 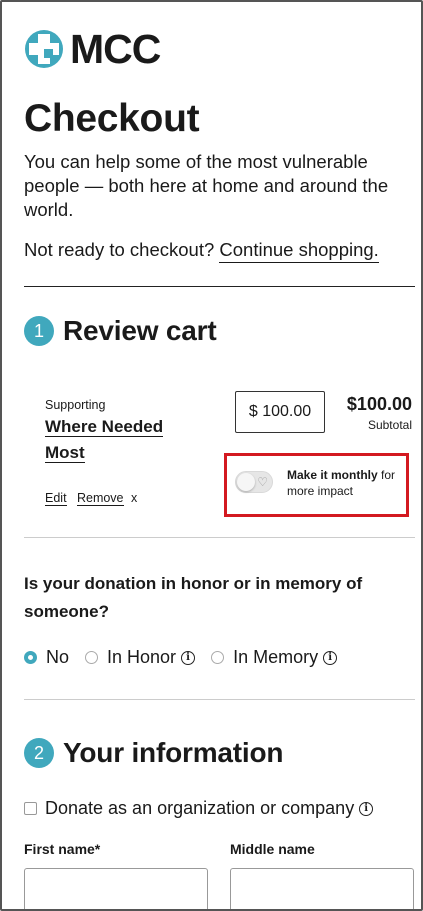 I want to click on radio-in-honor-indicator, so click(x=92, y=657).